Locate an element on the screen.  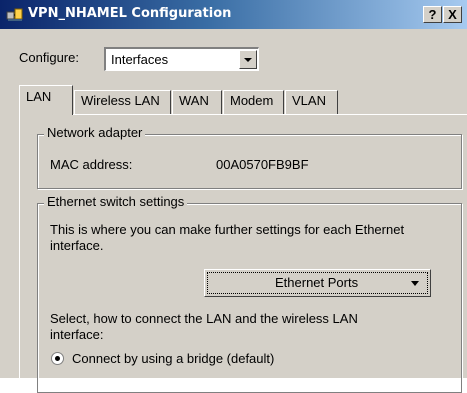
network-adapter-title: Network adapter is located at coordinates (95, 132).